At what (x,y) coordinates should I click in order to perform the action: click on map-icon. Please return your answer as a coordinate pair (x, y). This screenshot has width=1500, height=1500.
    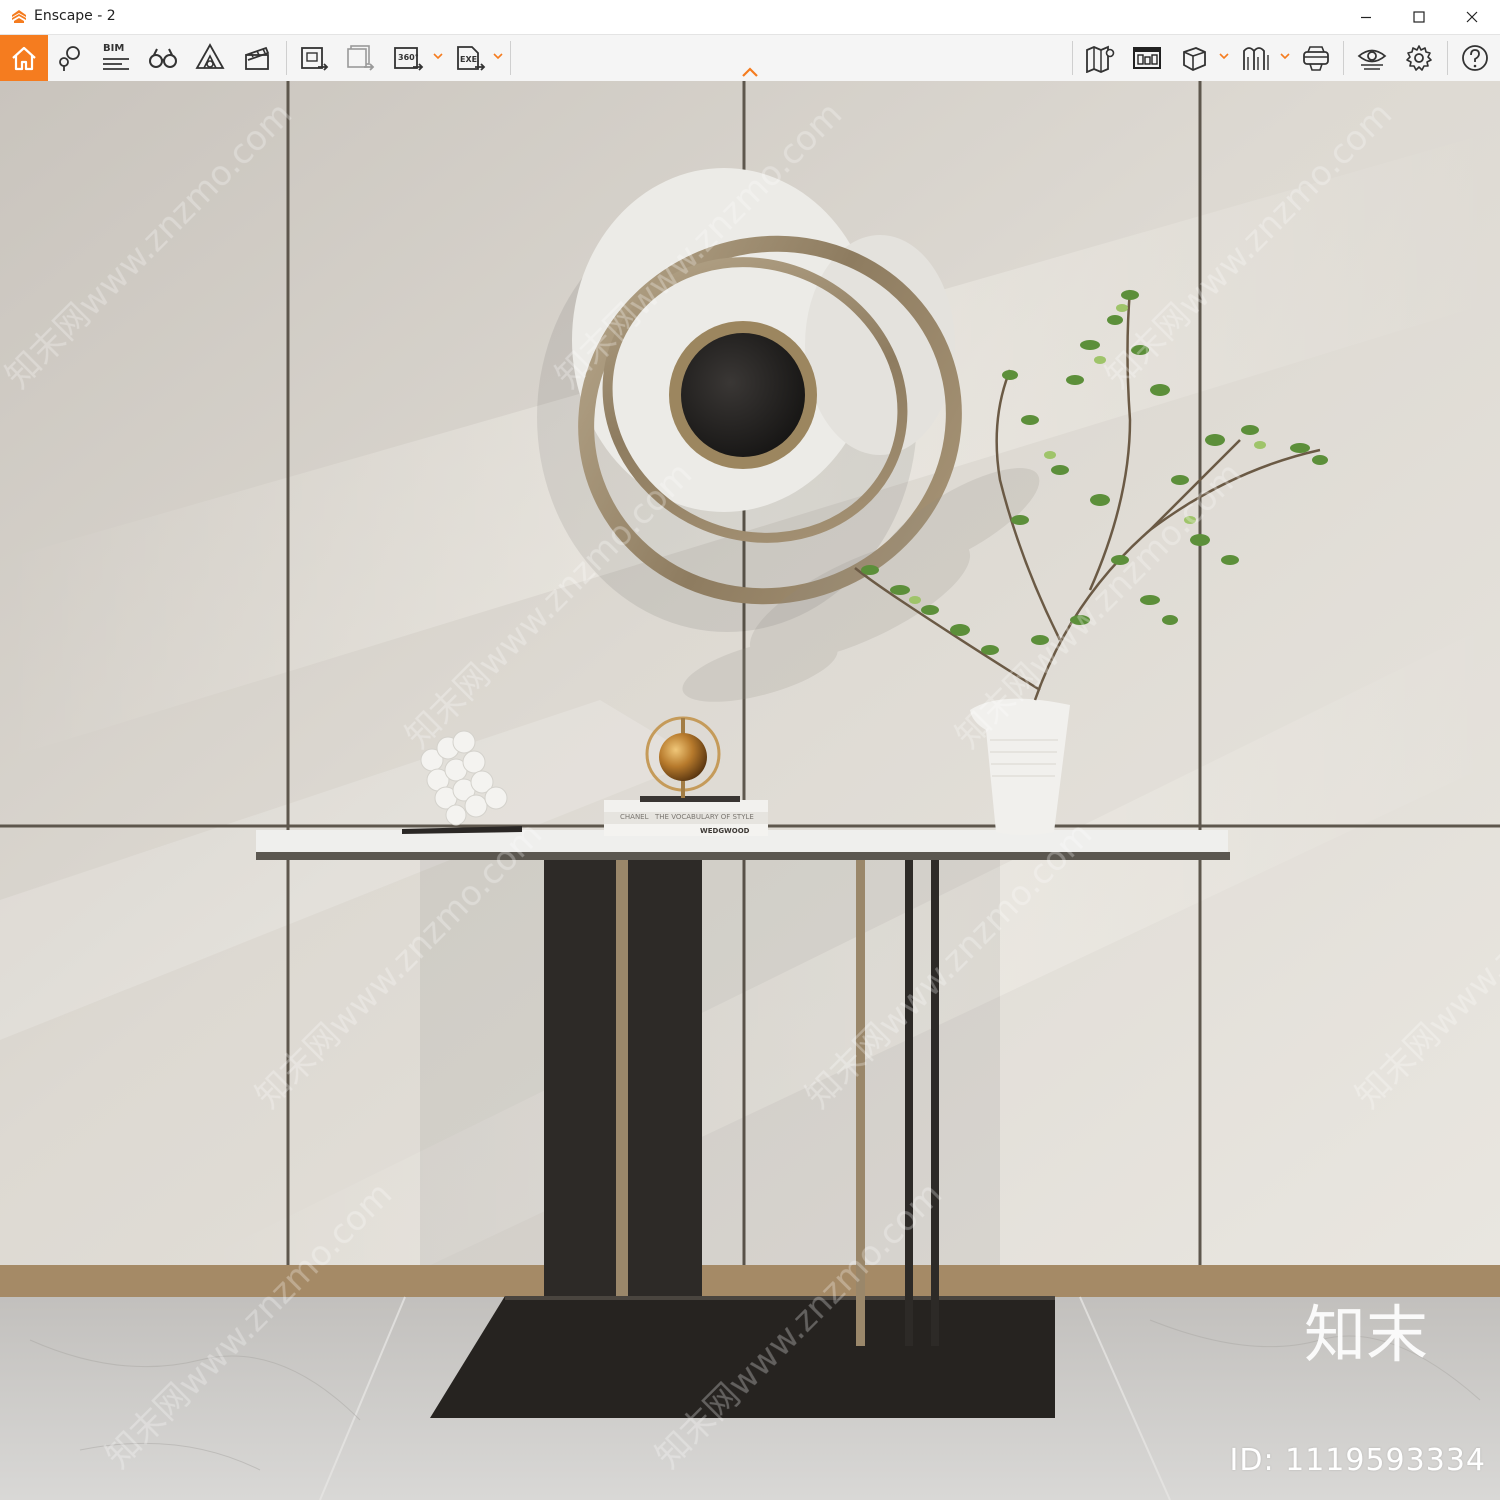
    Looking at the image, I should click on (1100, 59).